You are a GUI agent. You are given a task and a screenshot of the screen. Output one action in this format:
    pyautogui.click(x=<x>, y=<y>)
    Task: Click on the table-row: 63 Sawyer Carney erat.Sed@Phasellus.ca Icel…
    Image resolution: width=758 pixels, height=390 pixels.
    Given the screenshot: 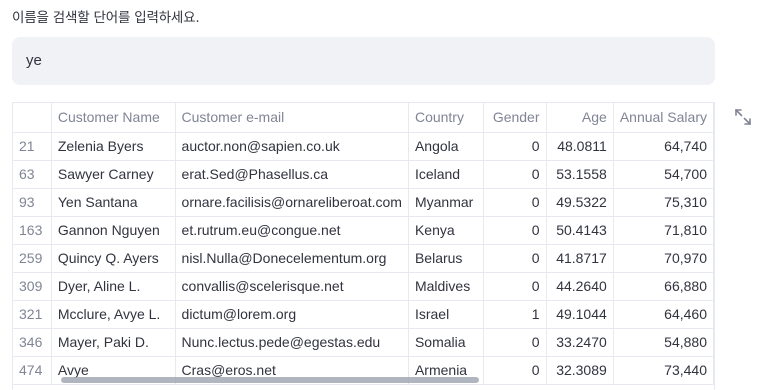 What is the action you would take?
    pyautogui.click(x=363, y=174)
    